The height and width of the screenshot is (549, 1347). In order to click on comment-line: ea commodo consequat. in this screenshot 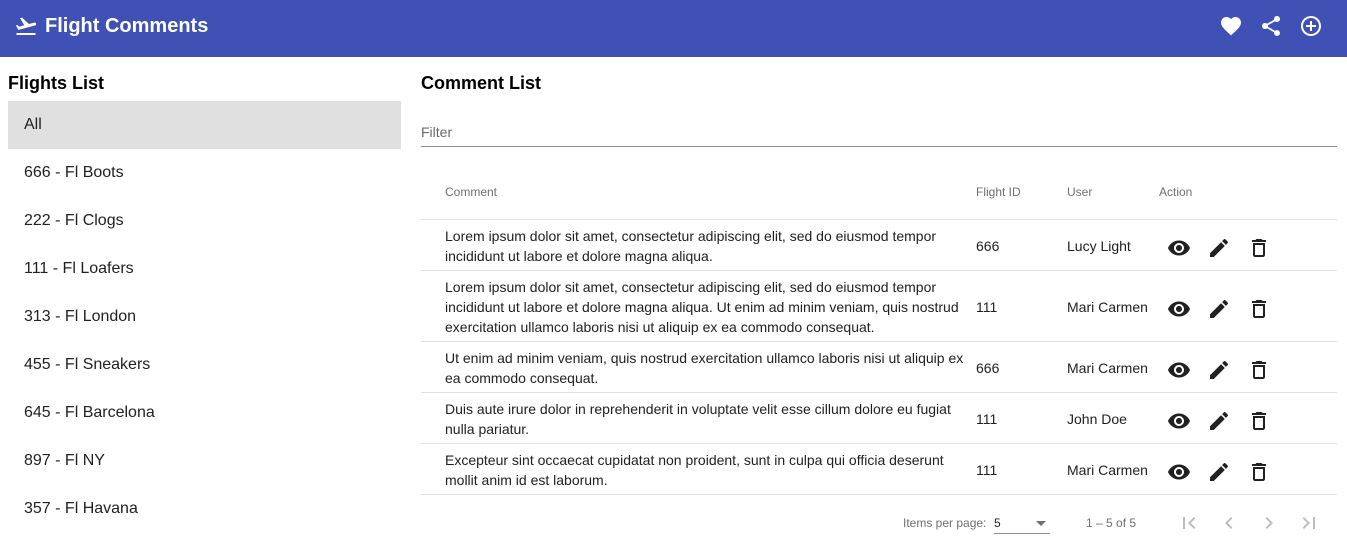, I will do `click(522, 377)`.